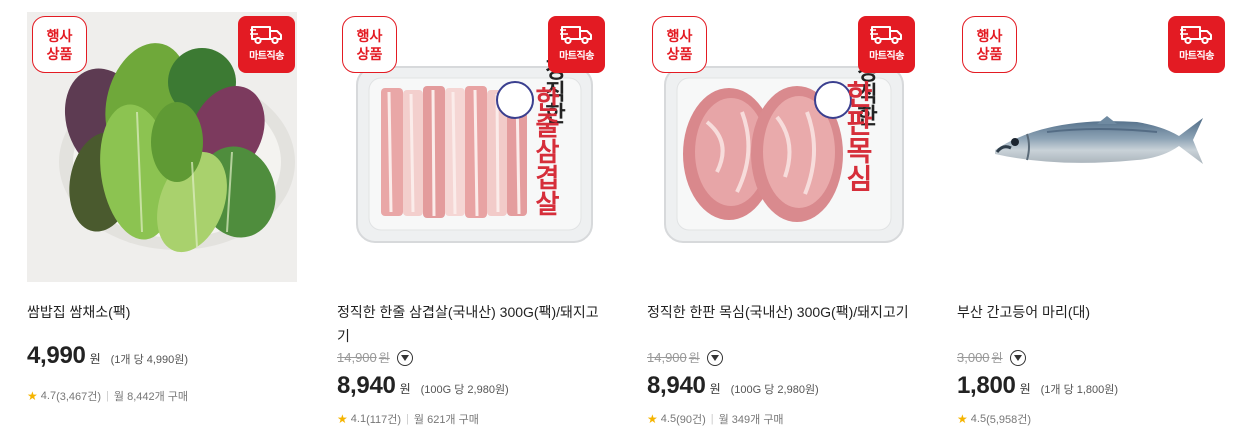 The height and width of the screenshot is (447, 1247). I want to click on product-name: 부산 간고등어 마리(대), so click(1091, 312).